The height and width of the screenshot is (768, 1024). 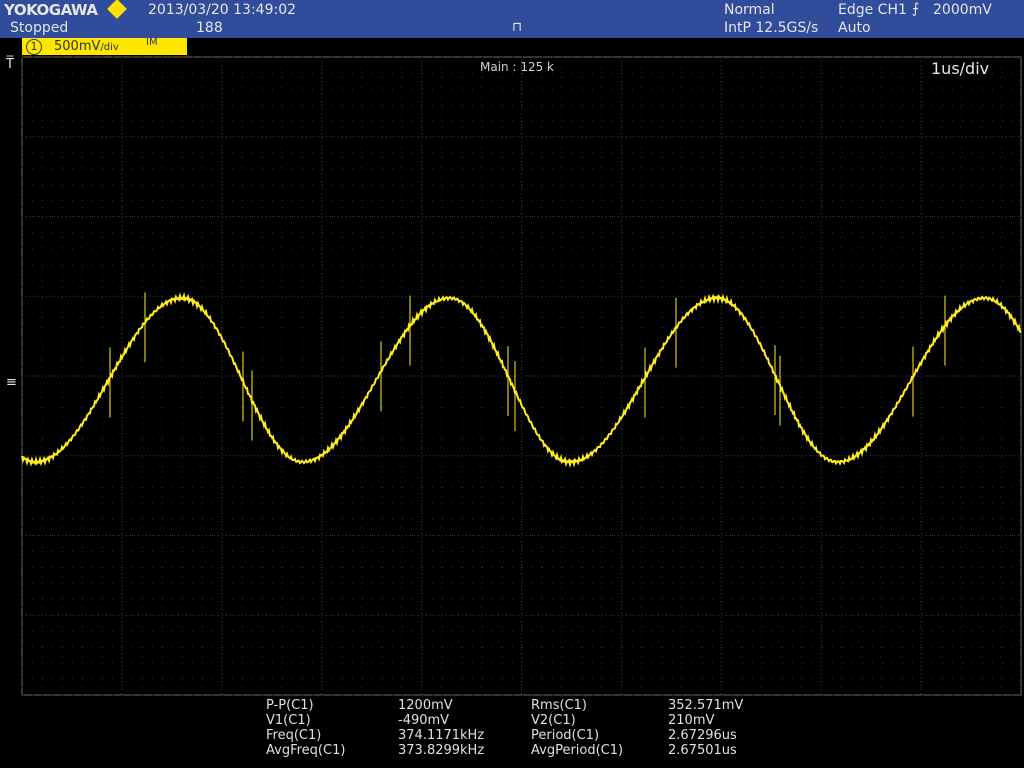 What do you see at coordinates (306, 750) in the screenshot?
I see `measurement-name: AvgFreq(C1)` at bounding box center [306, 750].